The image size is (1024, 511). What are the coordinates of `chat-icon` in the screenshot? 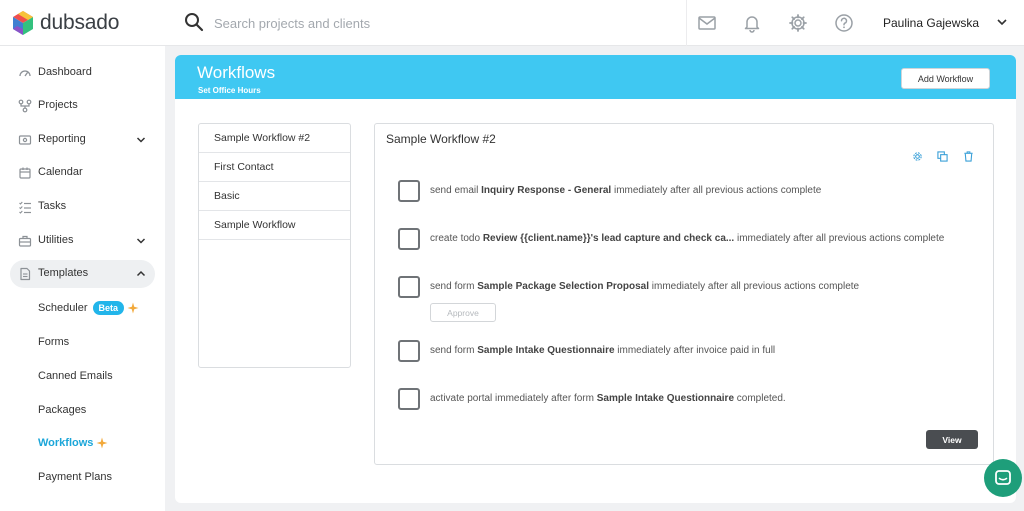 It's located at (1003, 477).